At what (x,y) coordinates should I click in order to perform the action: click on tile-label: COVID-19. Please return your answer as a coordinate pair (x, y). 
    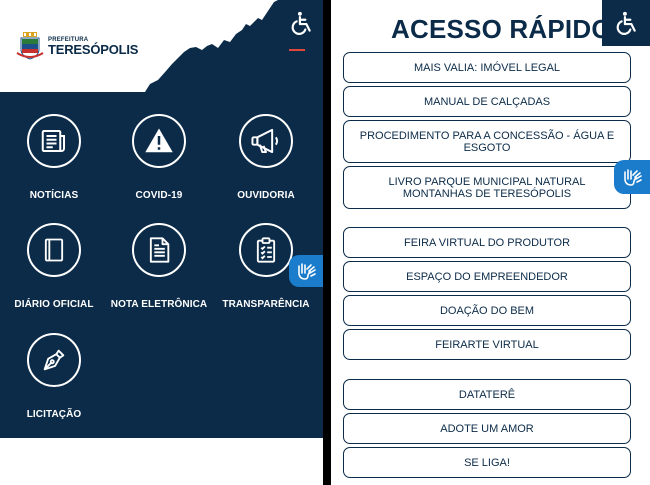
    Looking at the image, I should click on (159, 195).